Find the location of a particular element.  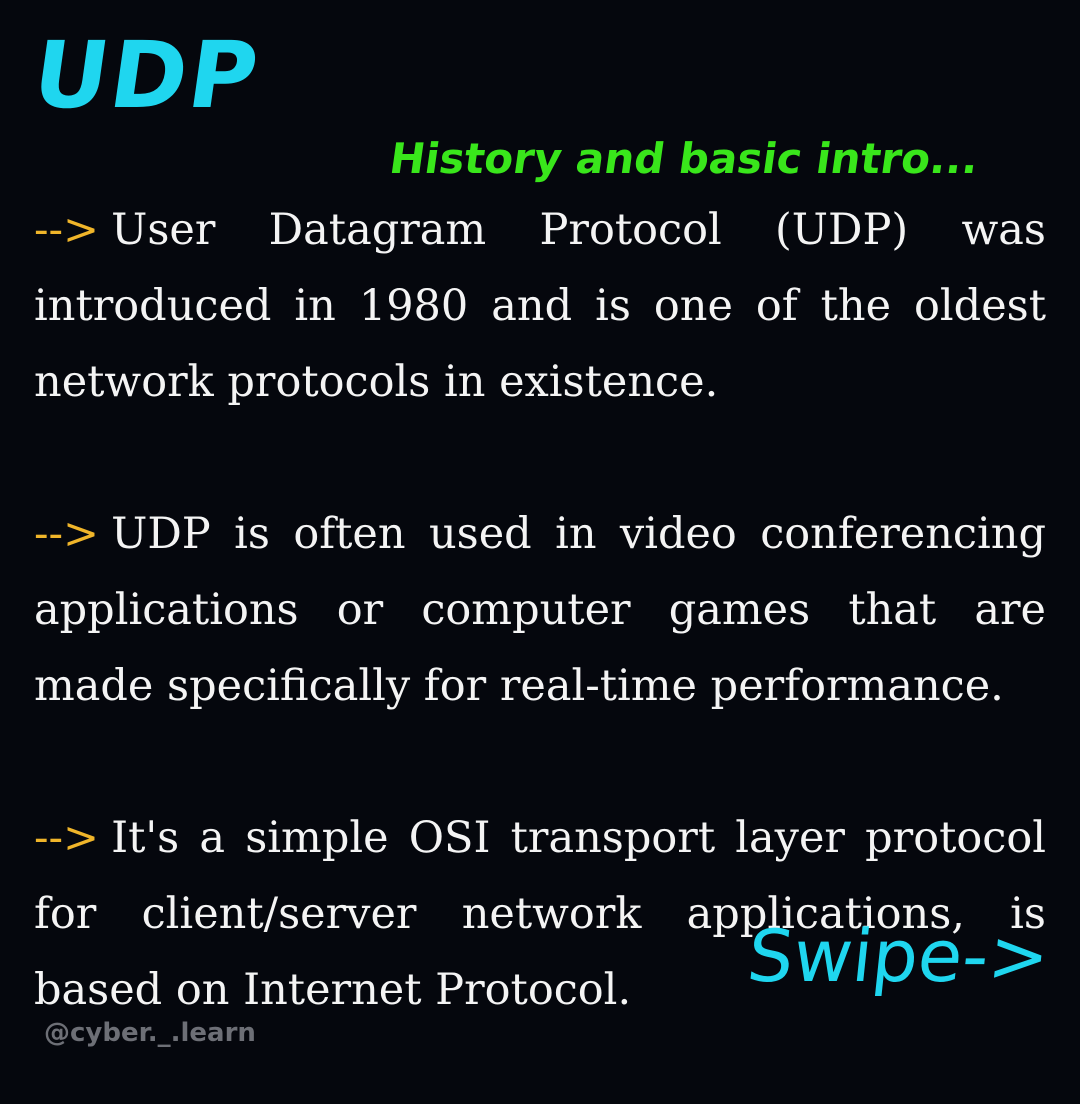

swipe-hint: Swipe-> is located at coordinates (898, 956).